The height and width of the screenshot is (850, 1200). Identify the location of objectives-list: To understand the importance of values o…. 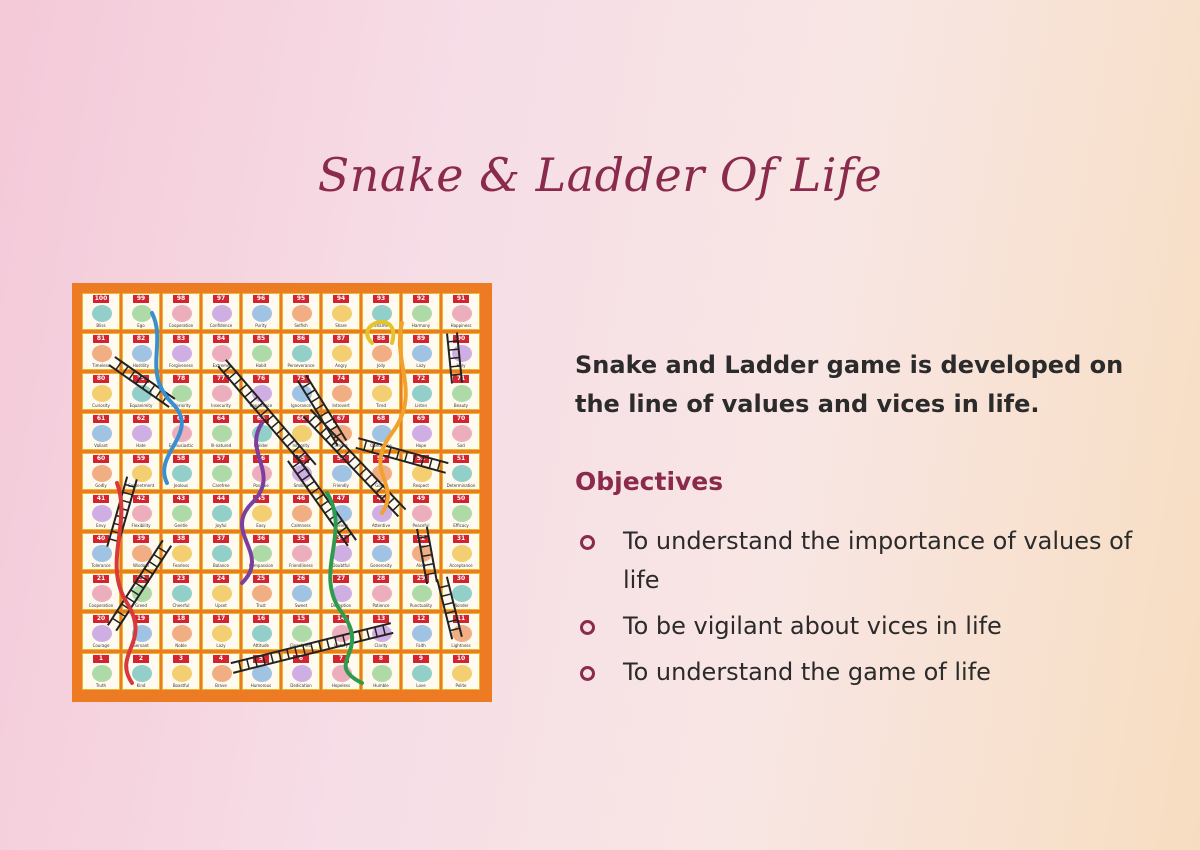
(858, 610).